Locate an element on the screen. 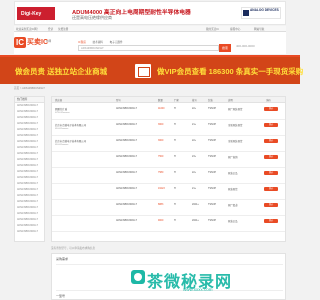 This screenshot has height=300, width=320. col-note: 说明 is located at coordinates (230, 100).